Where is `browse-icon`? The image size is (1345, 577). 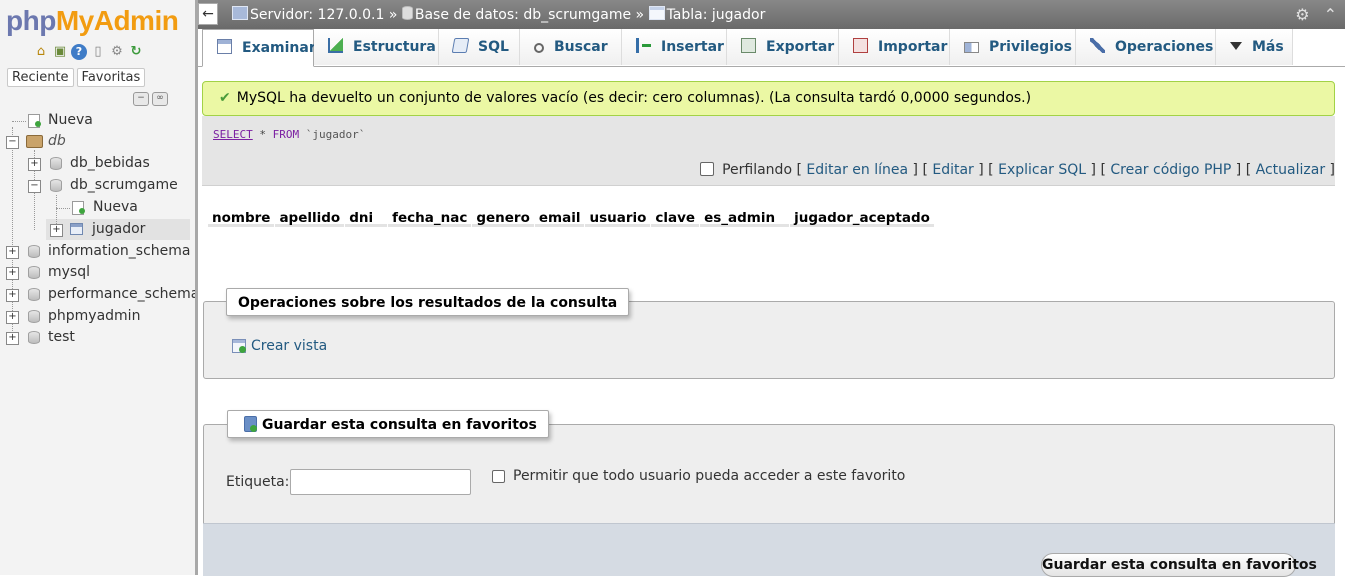 browse-icon is located at coordinates (224, 46).